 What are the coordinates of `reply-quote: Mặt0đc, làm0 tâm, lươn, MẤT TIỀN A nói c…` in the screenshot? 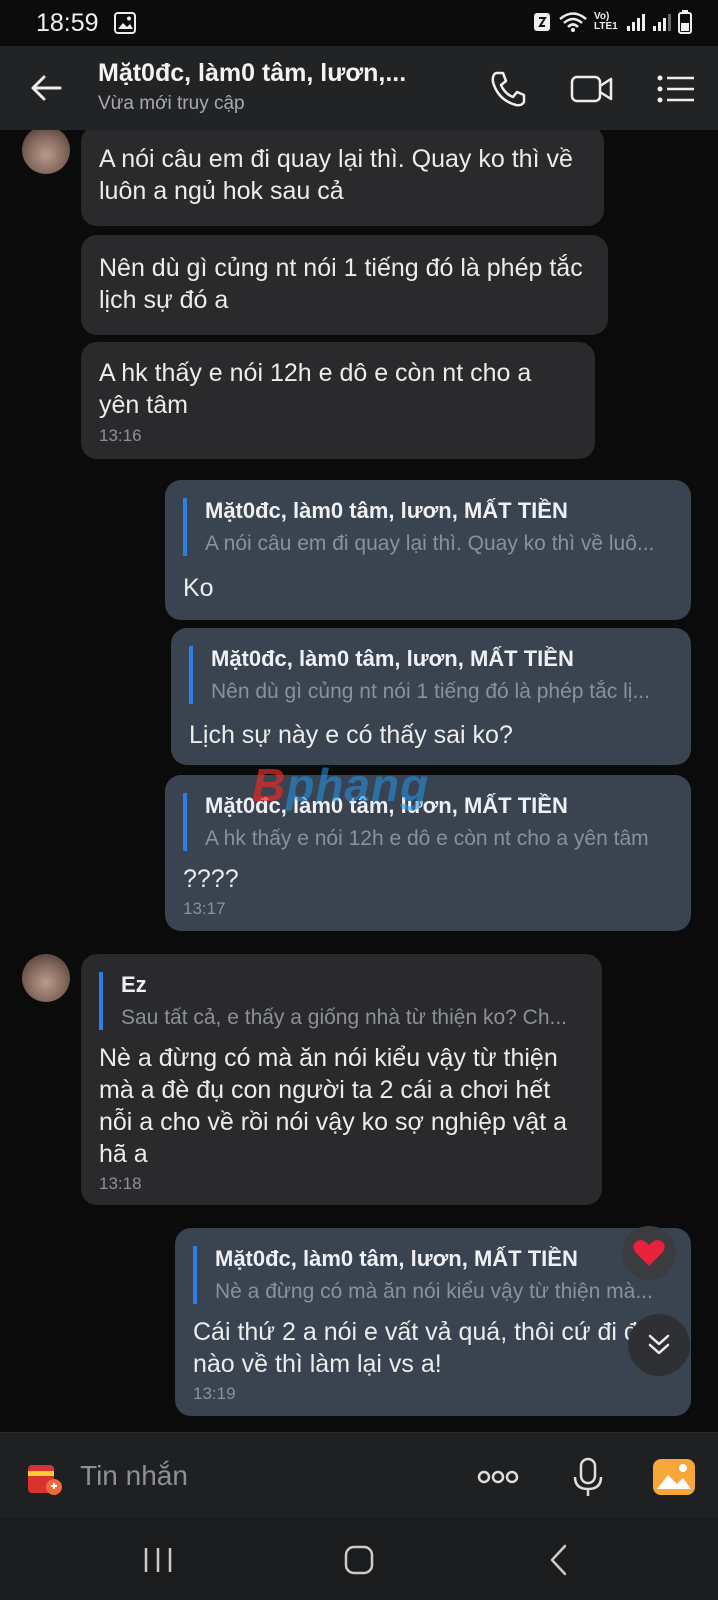 It's located at (428, 527).